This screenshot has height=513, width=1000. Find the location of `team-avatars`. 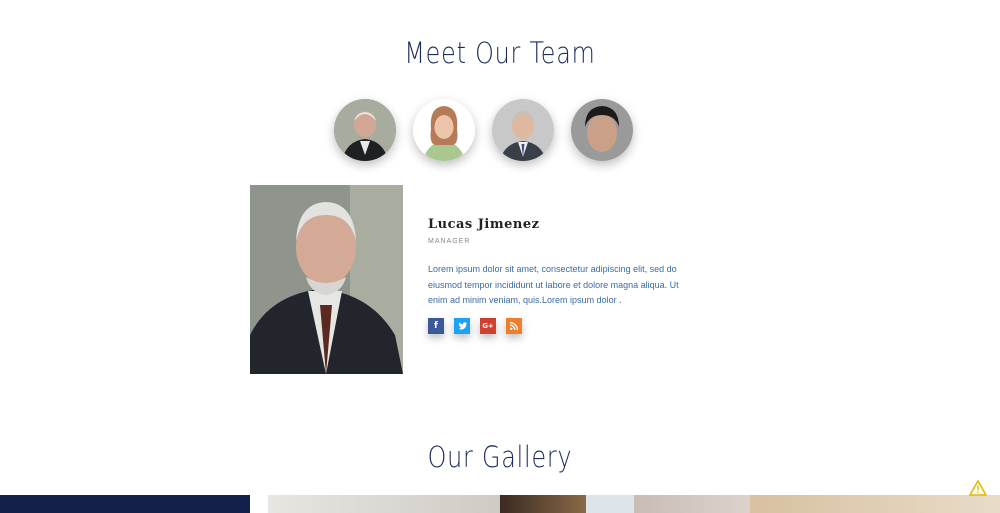

team-avatars is located at coordinates (489, 131).